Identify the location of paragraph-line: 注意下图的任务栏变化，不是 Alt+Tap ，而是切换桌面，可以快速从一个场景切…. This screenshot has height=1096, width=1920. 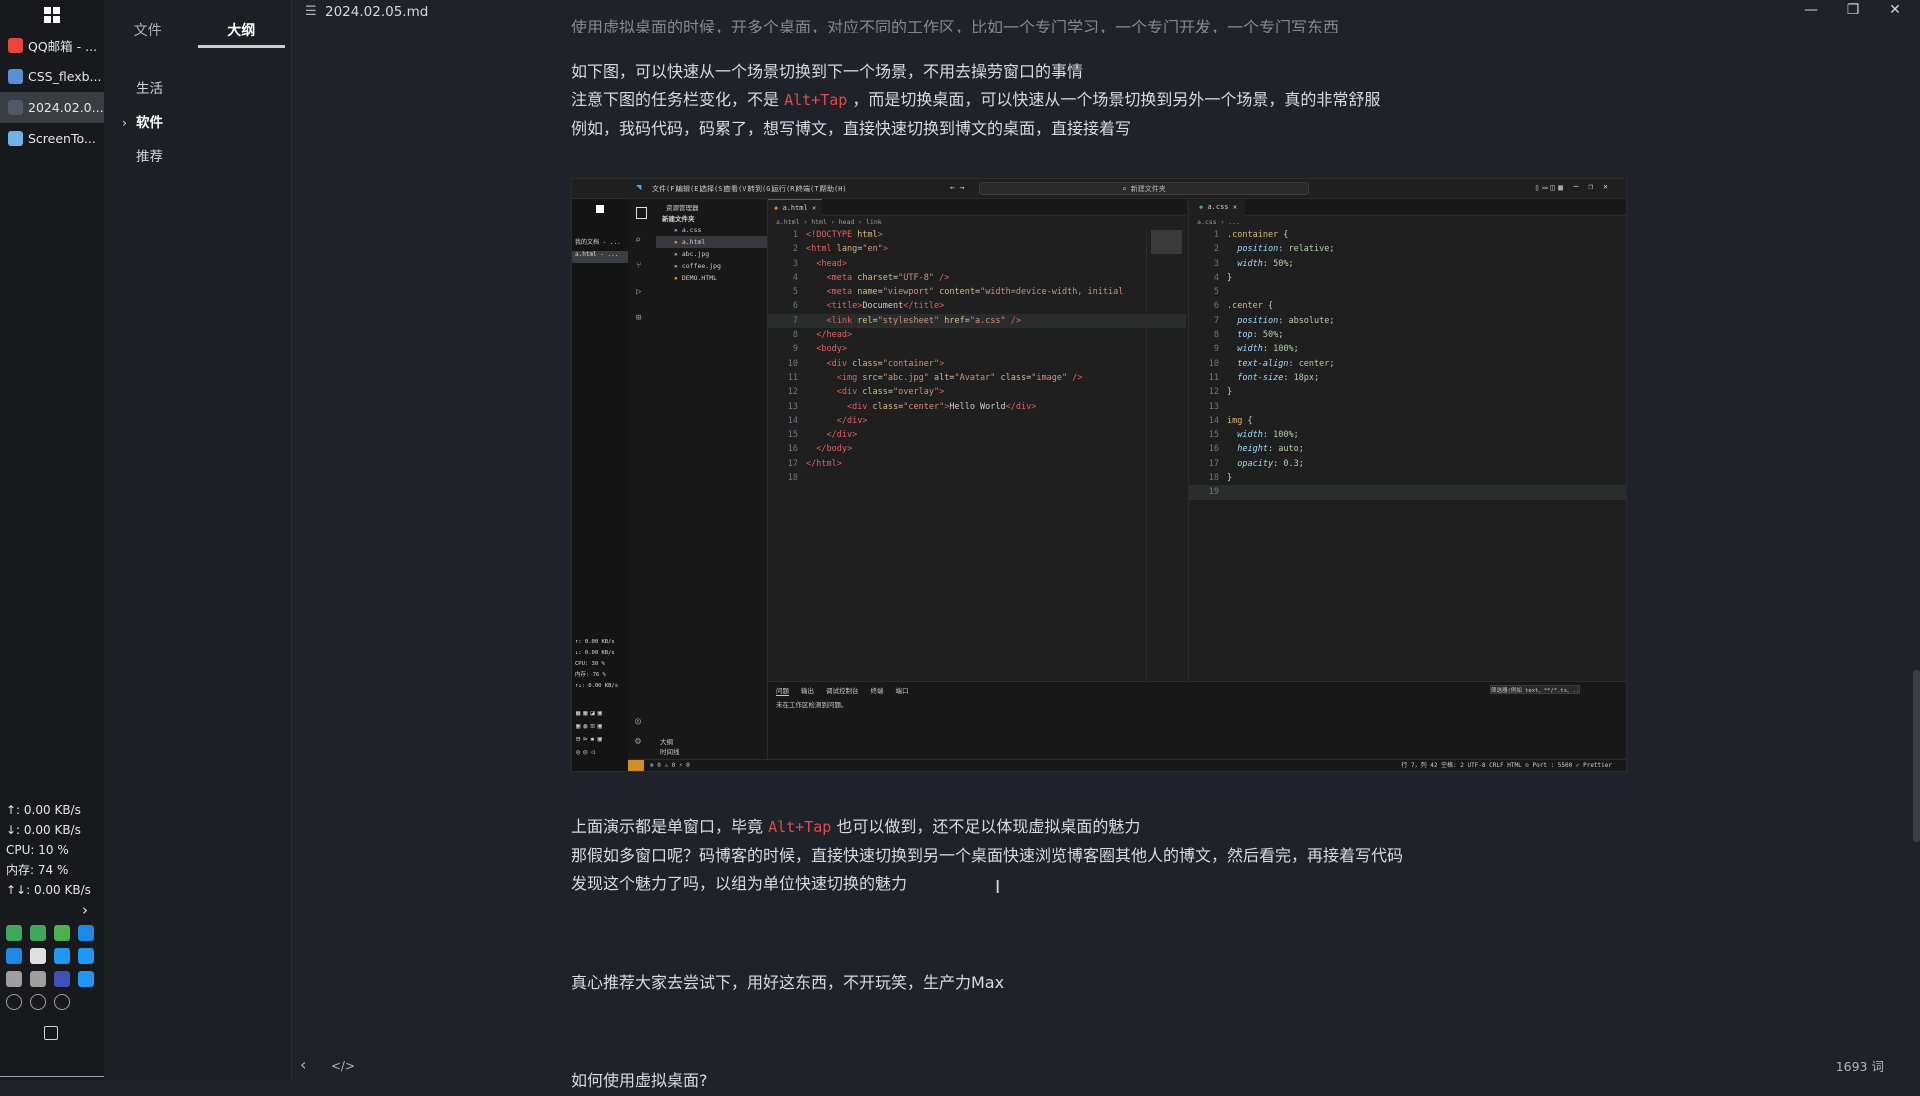
(975, 100).